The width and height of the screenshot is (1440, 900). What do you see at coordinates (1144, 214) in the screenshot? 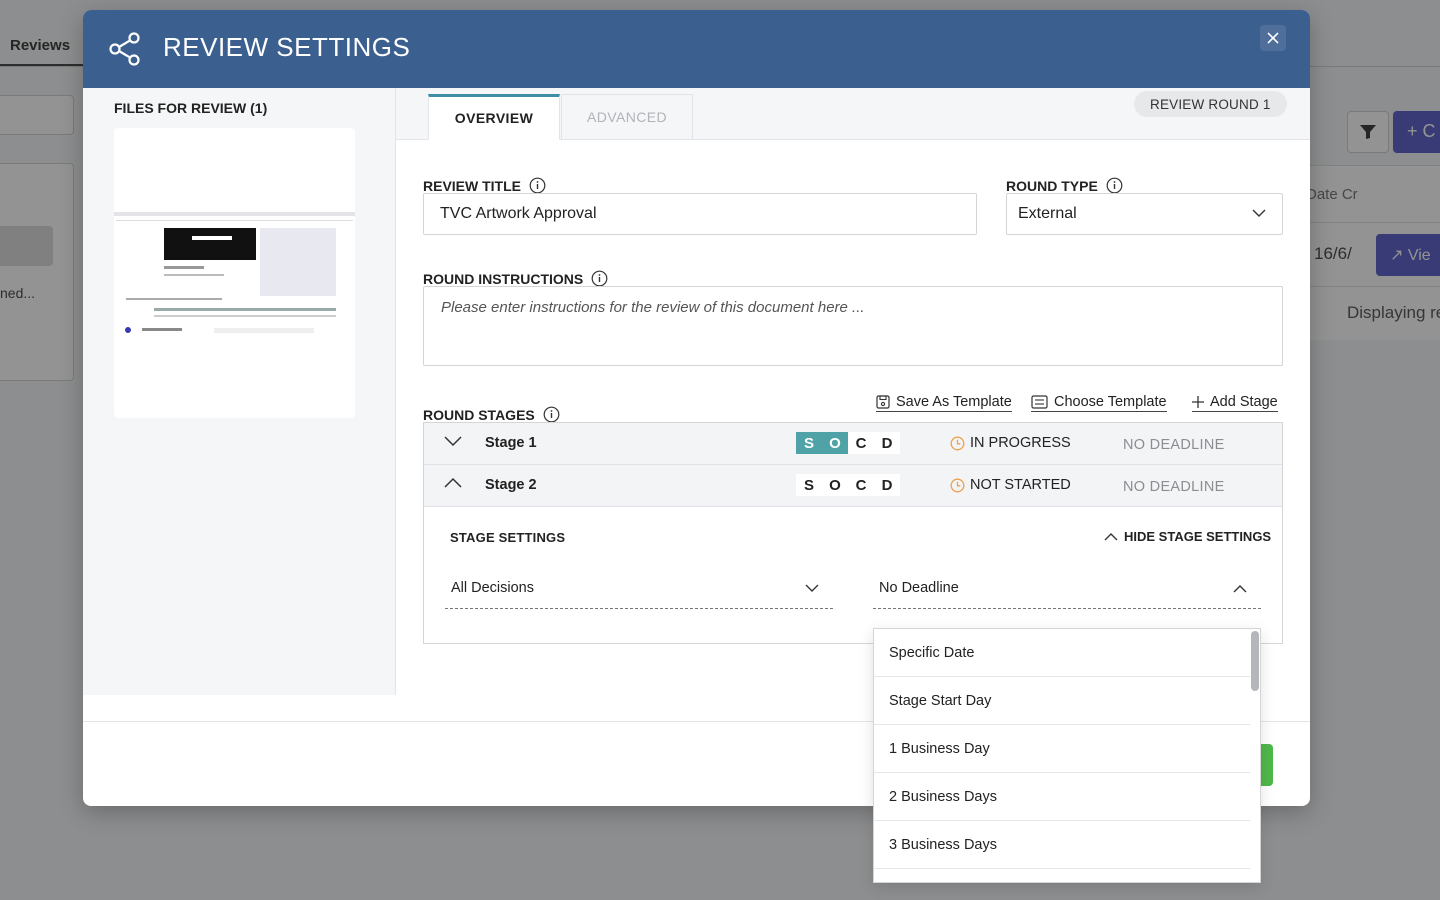
I see `round-type-select: External` at bounding box center [1144, 214].